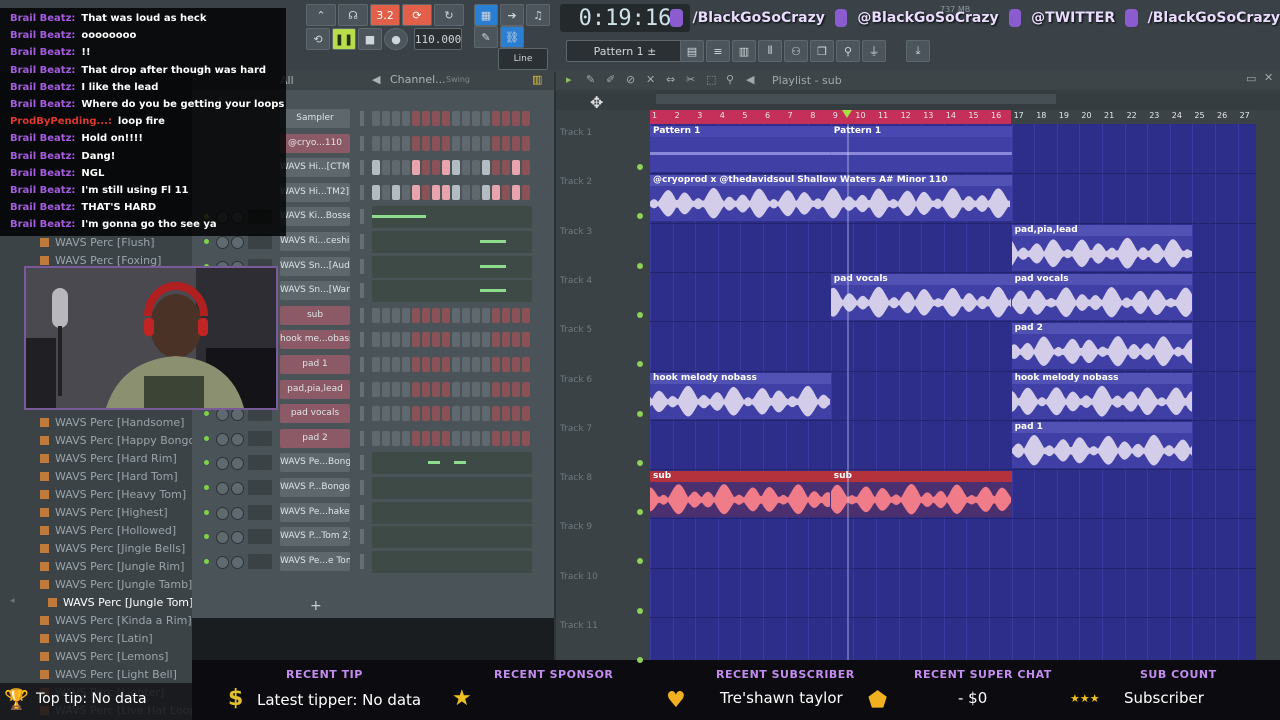  What do you see at coordinates (97, 242) in the screenshot?
I see `browser-item: WAVS Perc [Flush]` at bounding box center [97, 242].